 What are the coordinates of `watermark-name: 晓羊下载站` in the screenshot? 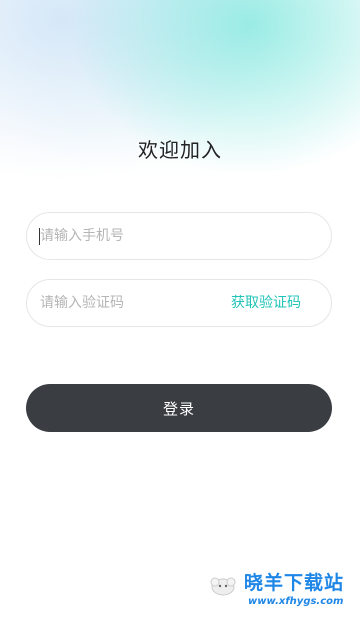 It's located at (294, 583).